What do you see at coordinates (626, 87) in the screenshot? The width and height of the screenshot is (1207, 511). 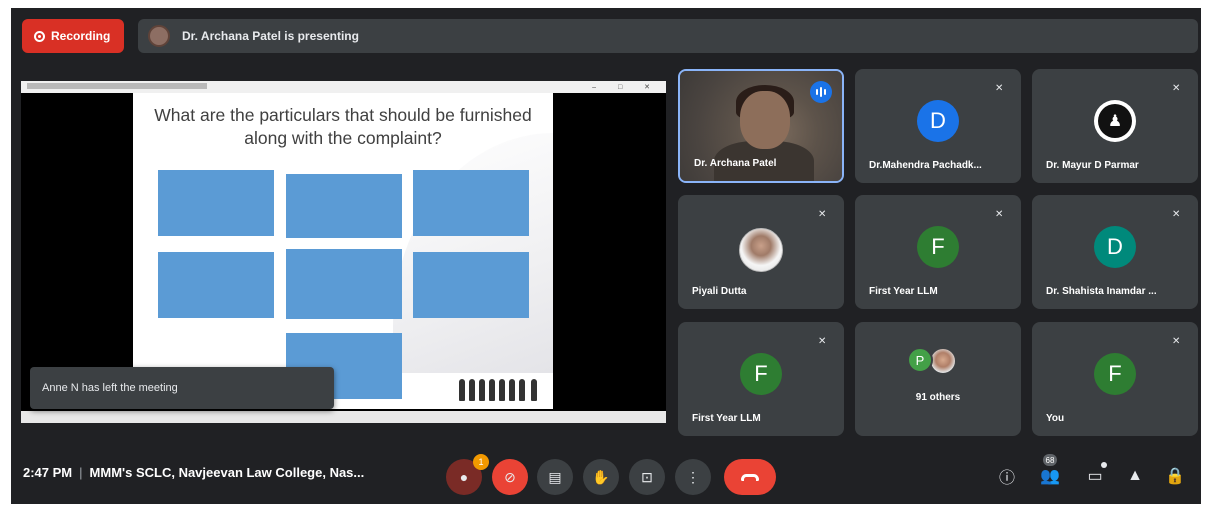 I see `window-controls: – □ ✕` at bounding box center [626, 87].